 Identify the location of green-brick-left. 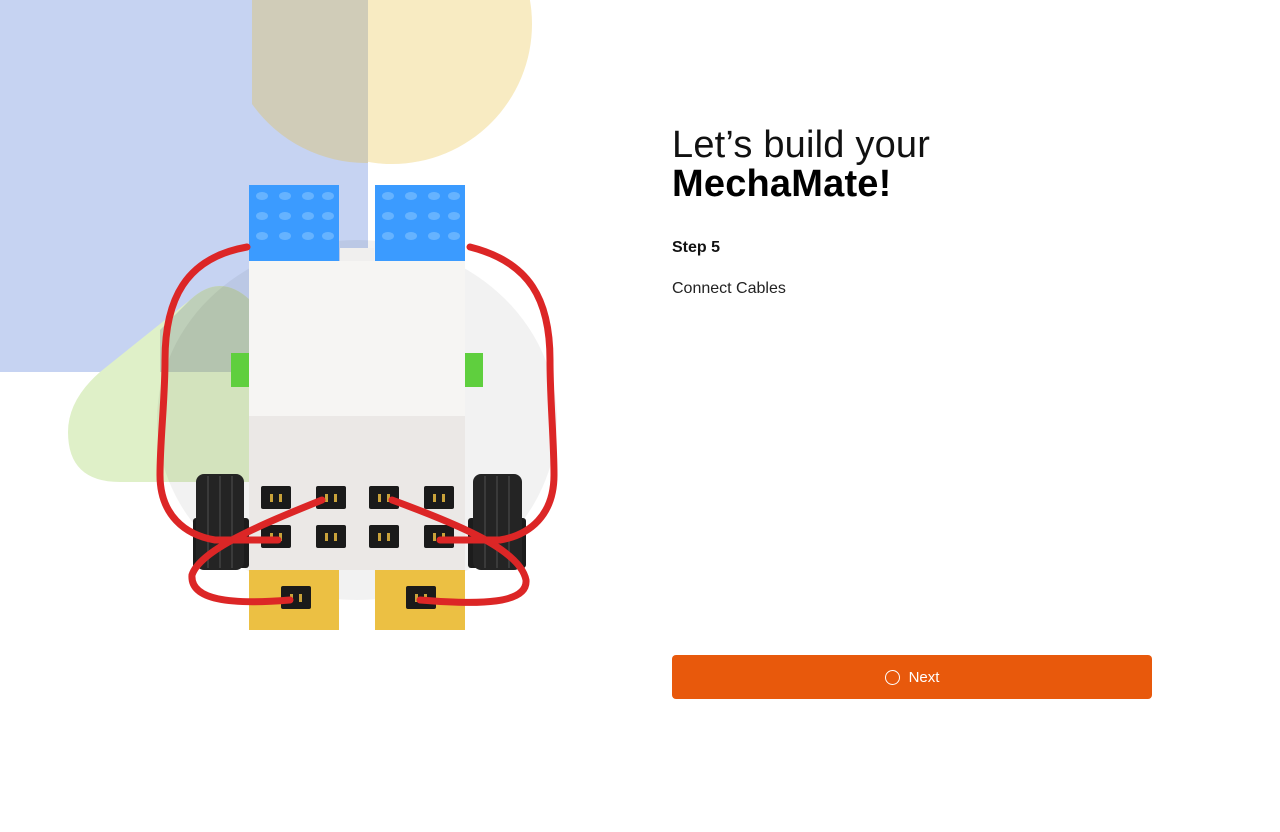
(240, 370).